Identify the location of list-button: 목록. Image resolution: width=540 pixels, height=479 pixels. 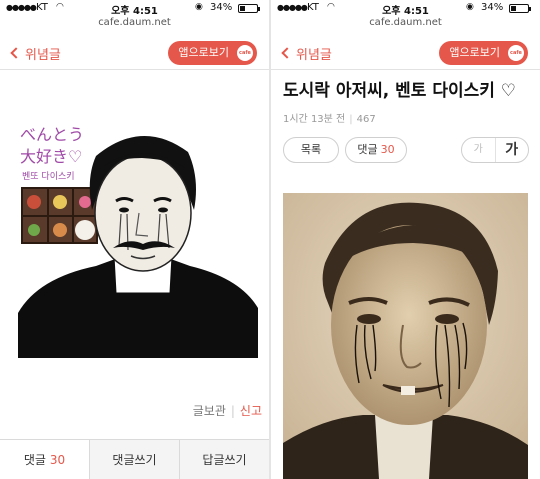
(311, 150).